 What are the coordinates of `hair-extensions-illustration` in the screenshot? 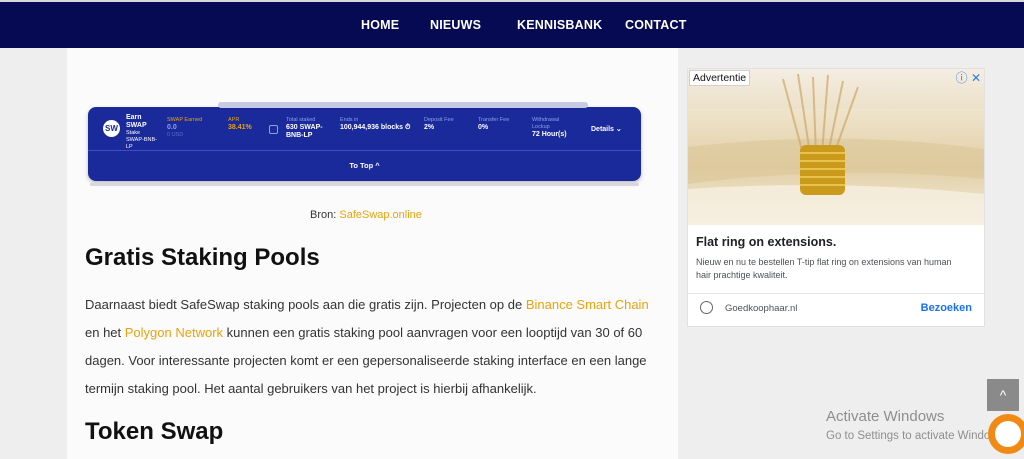 It's located at (836, 149).